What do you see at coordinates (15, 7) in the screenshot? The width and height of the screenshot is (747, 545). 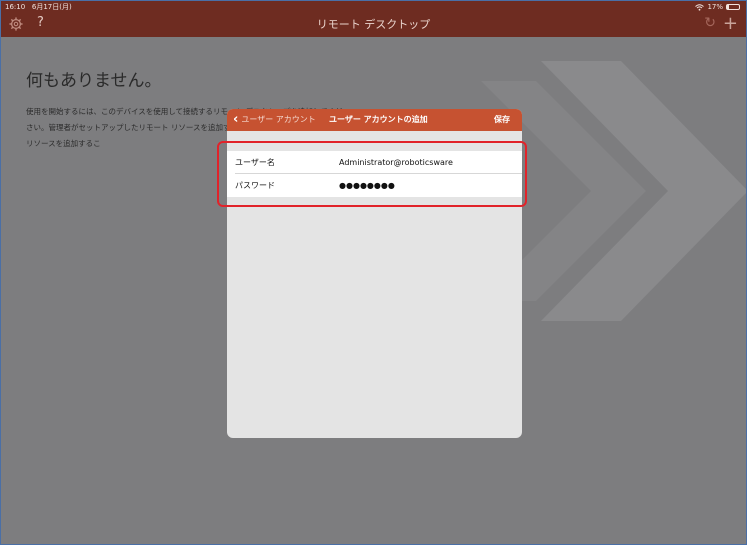 I see `status-time: 16:10` at bounding box center [15, 7].